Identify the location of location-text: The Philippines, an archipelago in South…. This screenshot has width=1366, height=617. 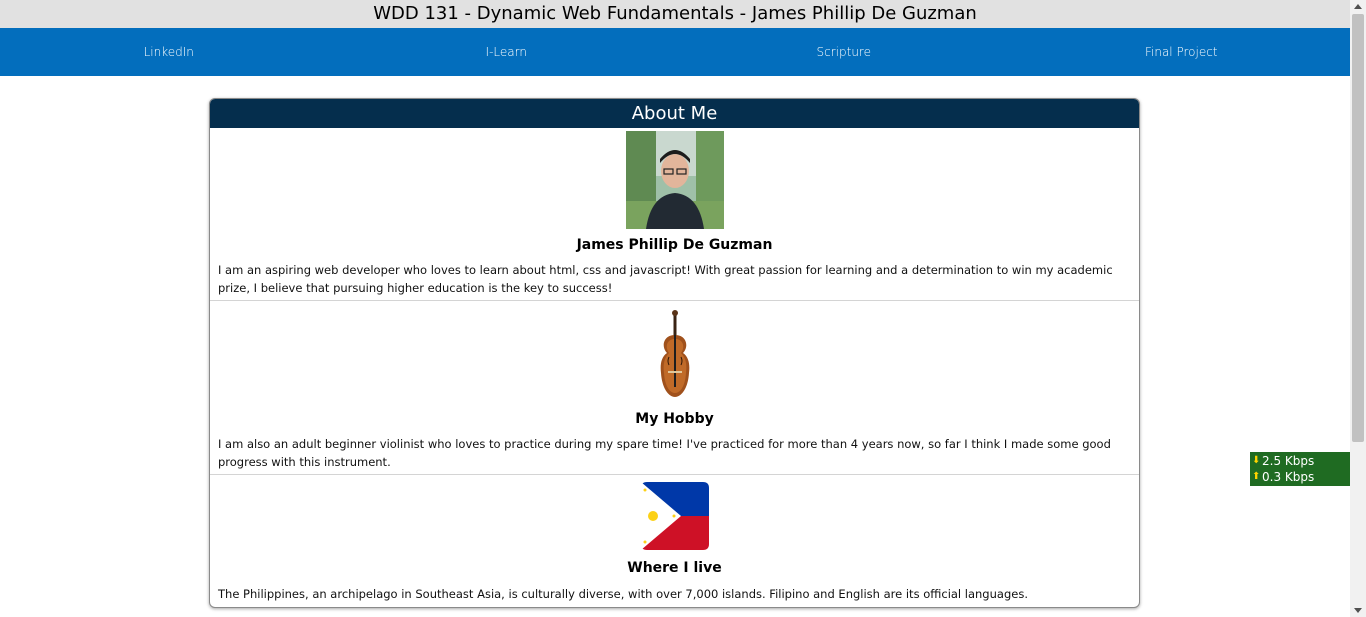
(623, 594).